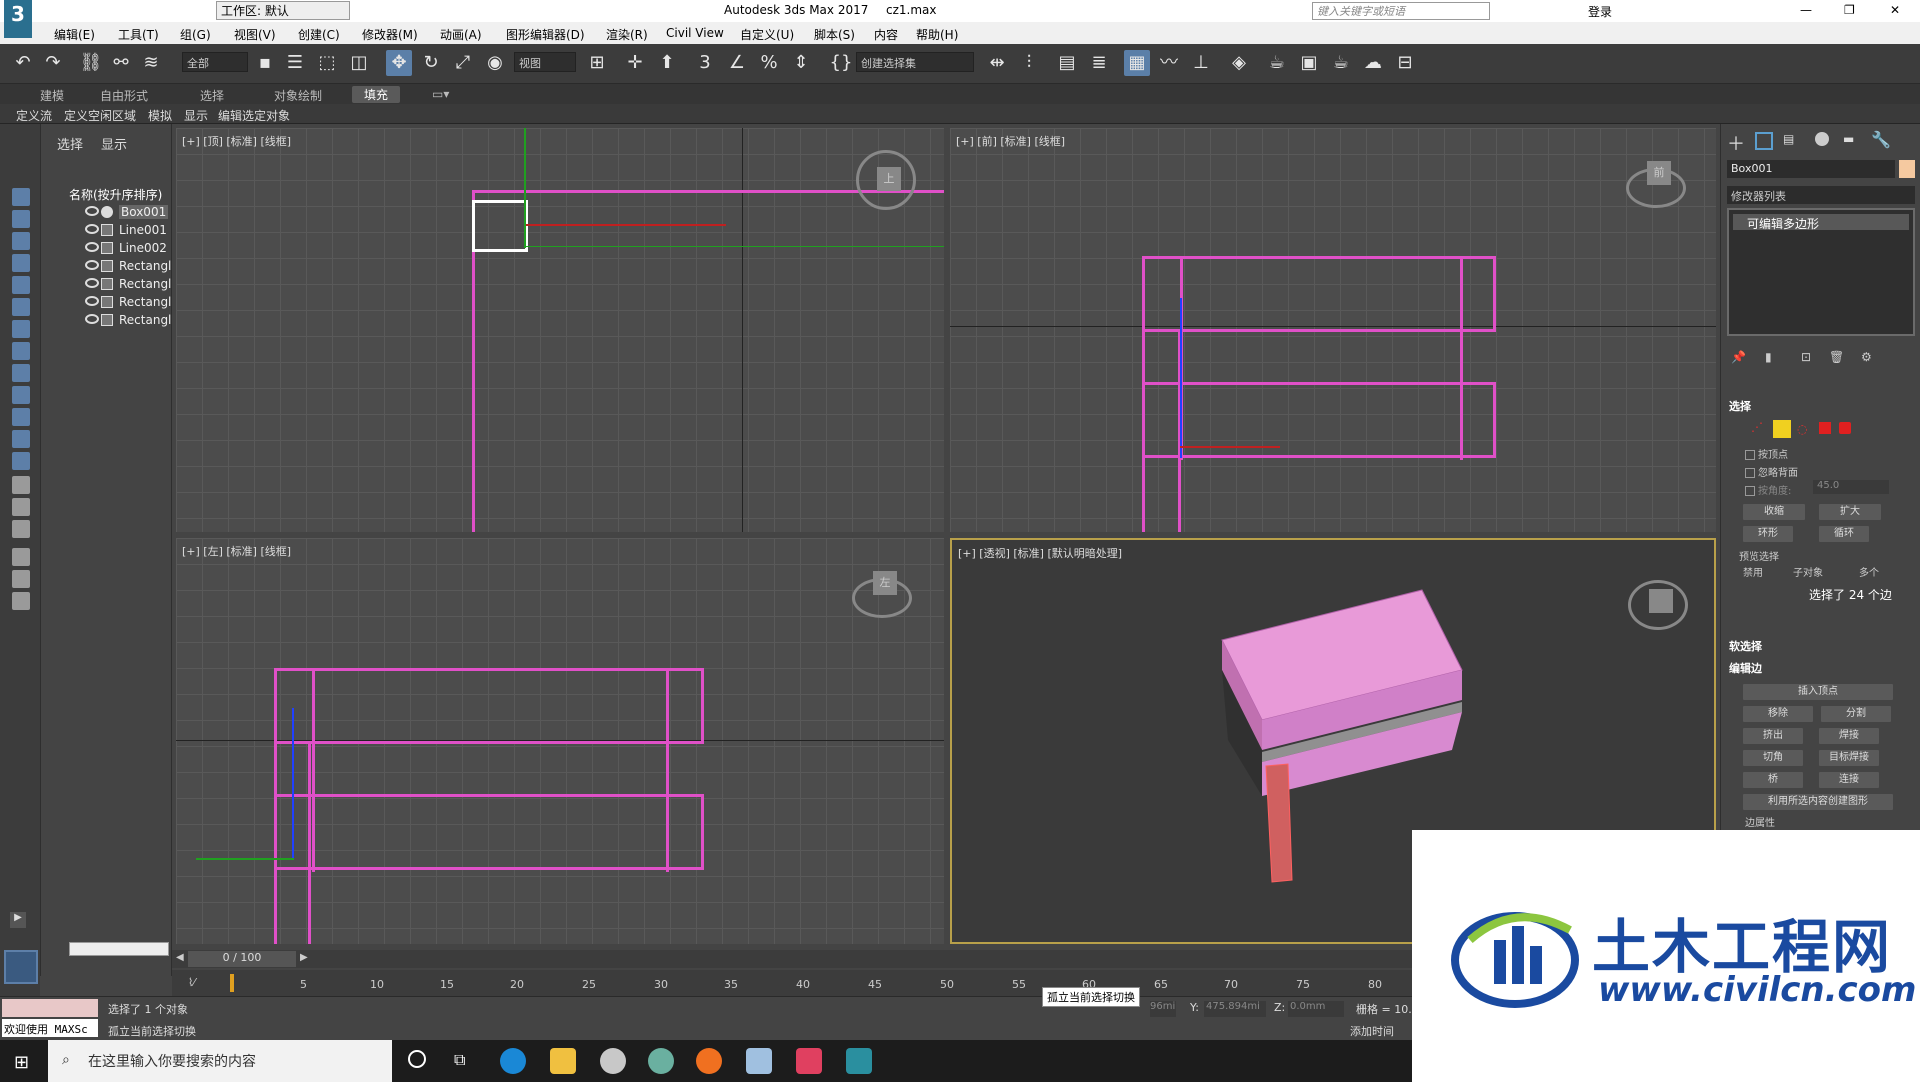 This screenshot has height=1082, width=1920. I want to click on ring-button: 环形, so click(1768, 534).